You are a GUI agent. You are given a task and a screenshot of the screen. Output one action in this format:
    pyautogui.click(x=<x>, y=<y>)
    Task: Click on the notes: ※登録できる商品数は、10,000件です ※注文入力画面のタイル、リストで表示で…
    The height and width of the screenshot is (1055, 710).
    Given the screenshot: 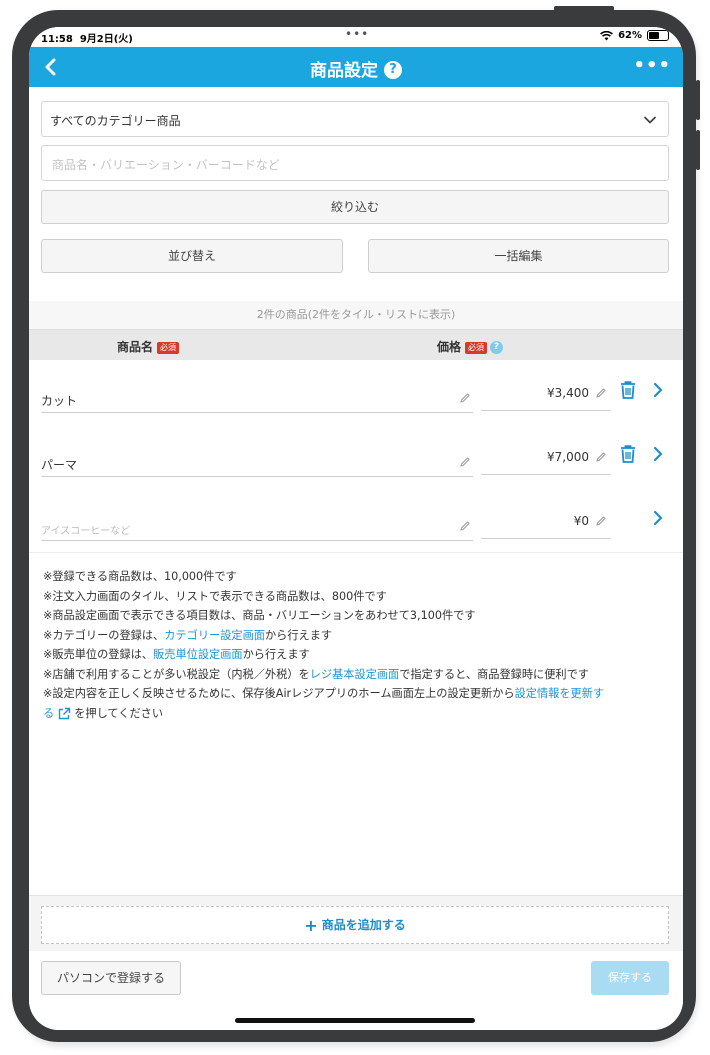 What is the action you would take?
    pyautogui.click(x=358, y=645)
    